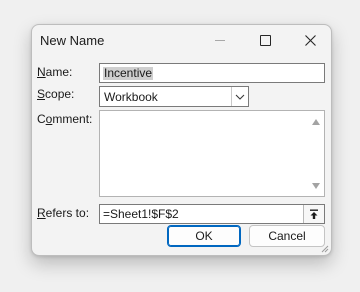 This screenshot has height=292, width=360. I want to click on refers-to-value: =Sheet1!$F$2, so click(141, 214).